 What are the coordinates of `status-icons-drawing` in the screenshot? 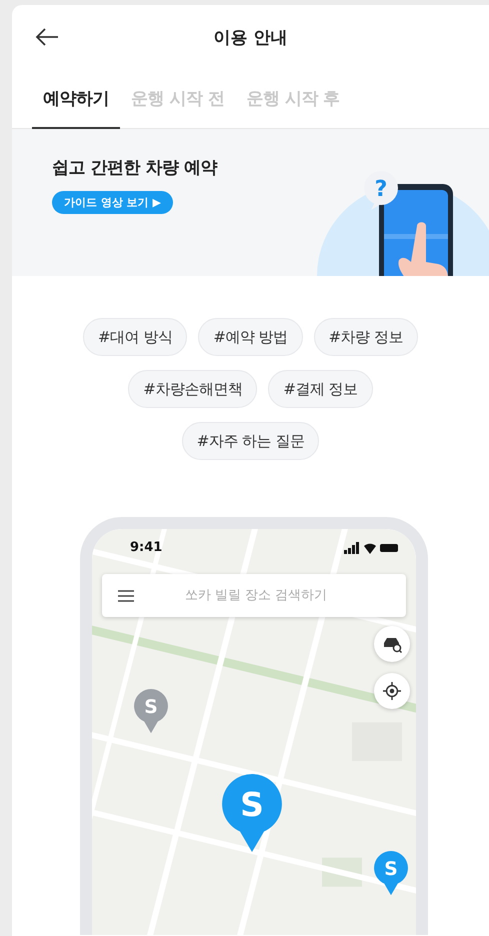 It's located at (371, 548).